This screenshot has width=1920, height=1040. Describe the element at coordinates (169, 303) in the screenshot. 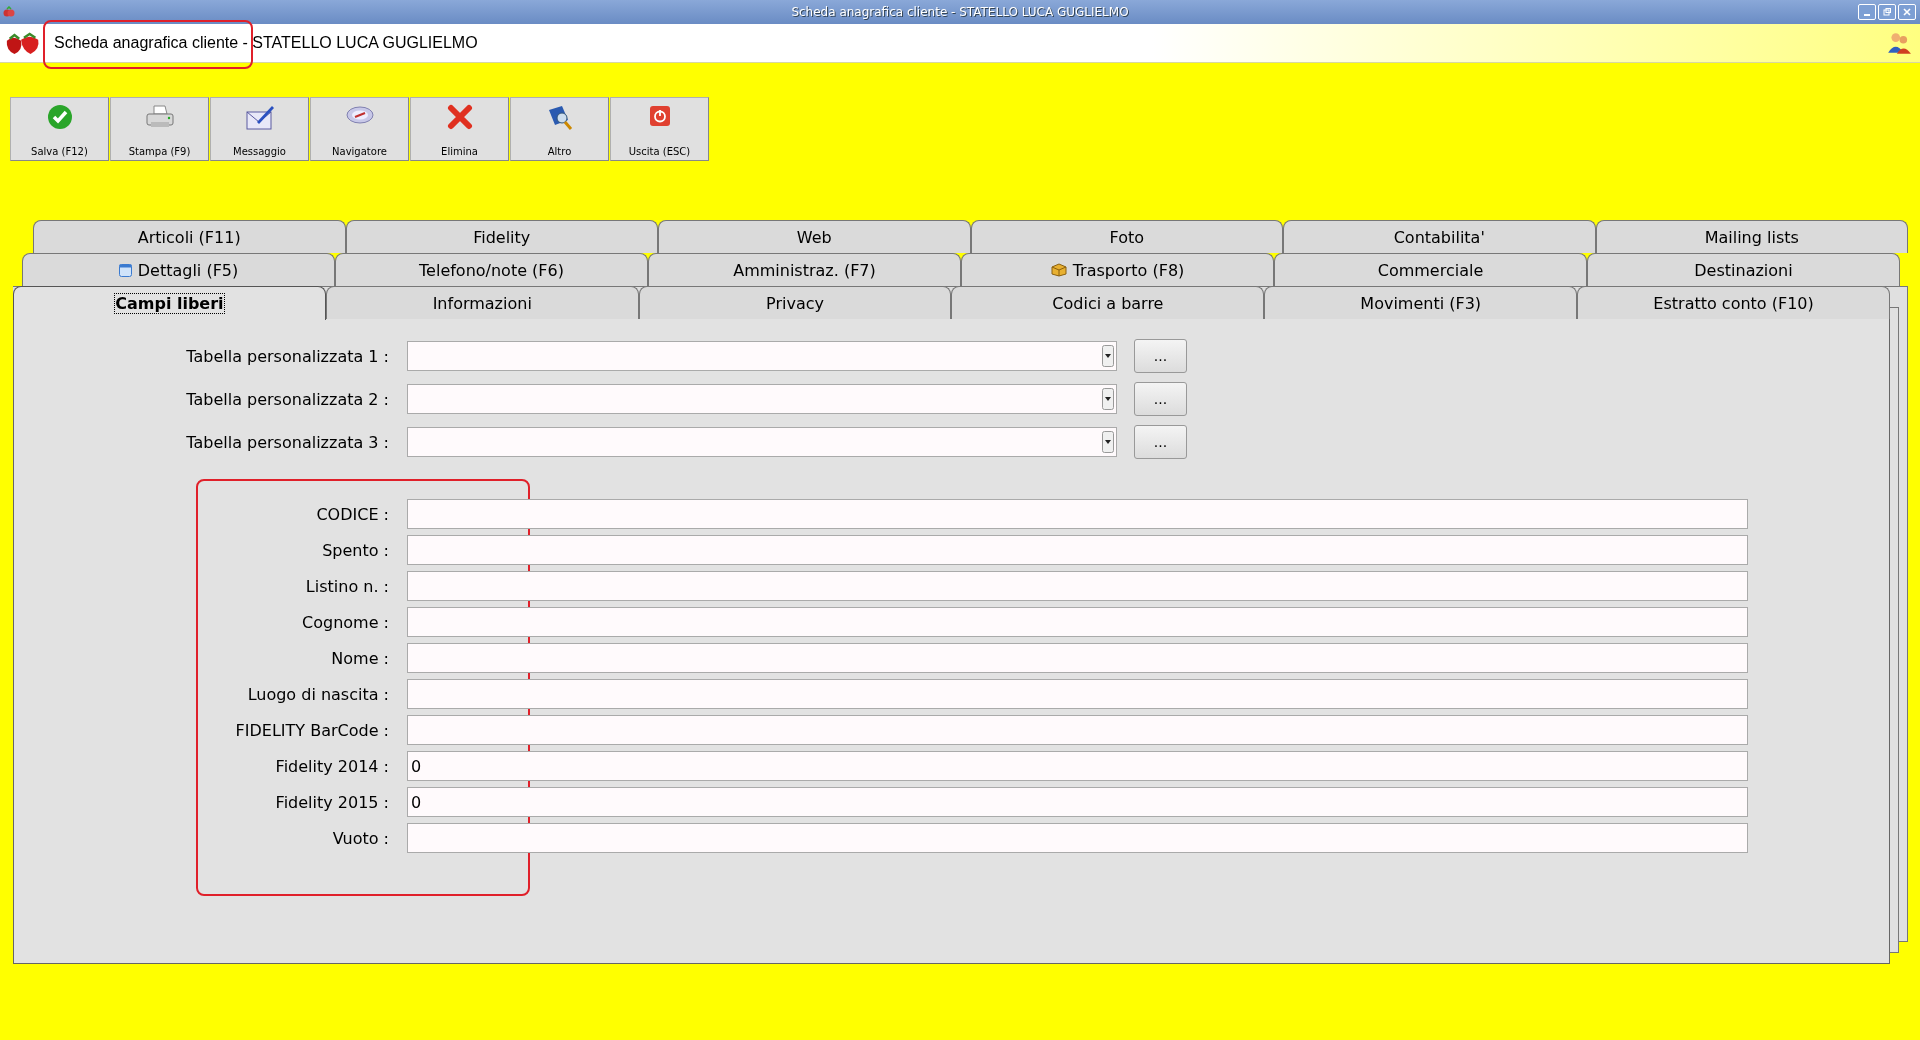

I see `tab: Campi liberi` at that location.